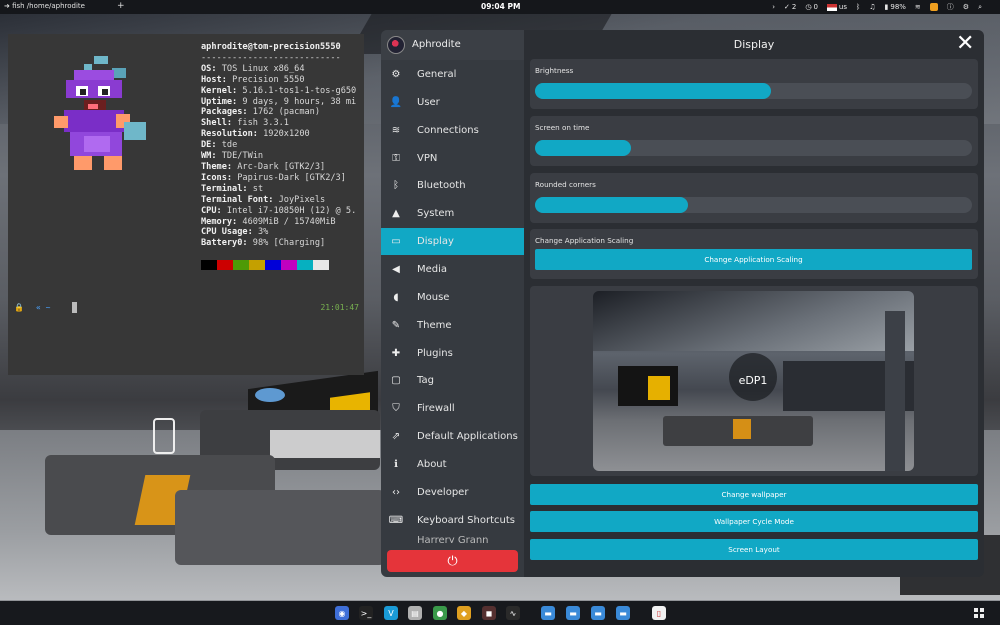 The image size is (1000, 625). I want to click on avatar, so click(396, 45).